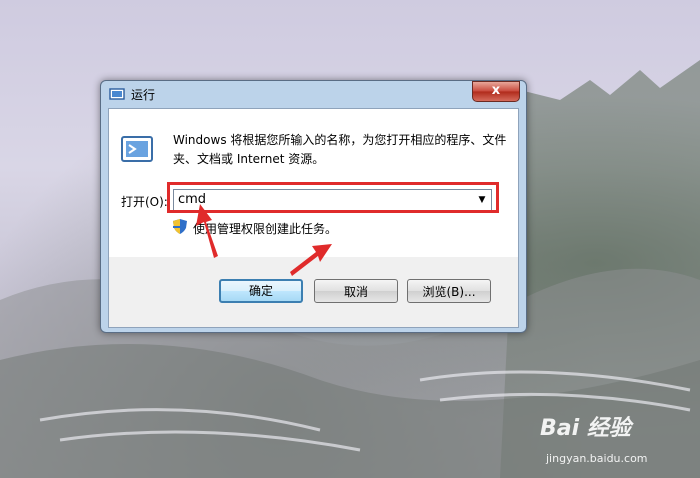 The width and height of the screenshot is (700, 478). Describe the element at coordinates (585, 428) in the screenshot. I see `watermark-brand: Bai 经验` at that location.